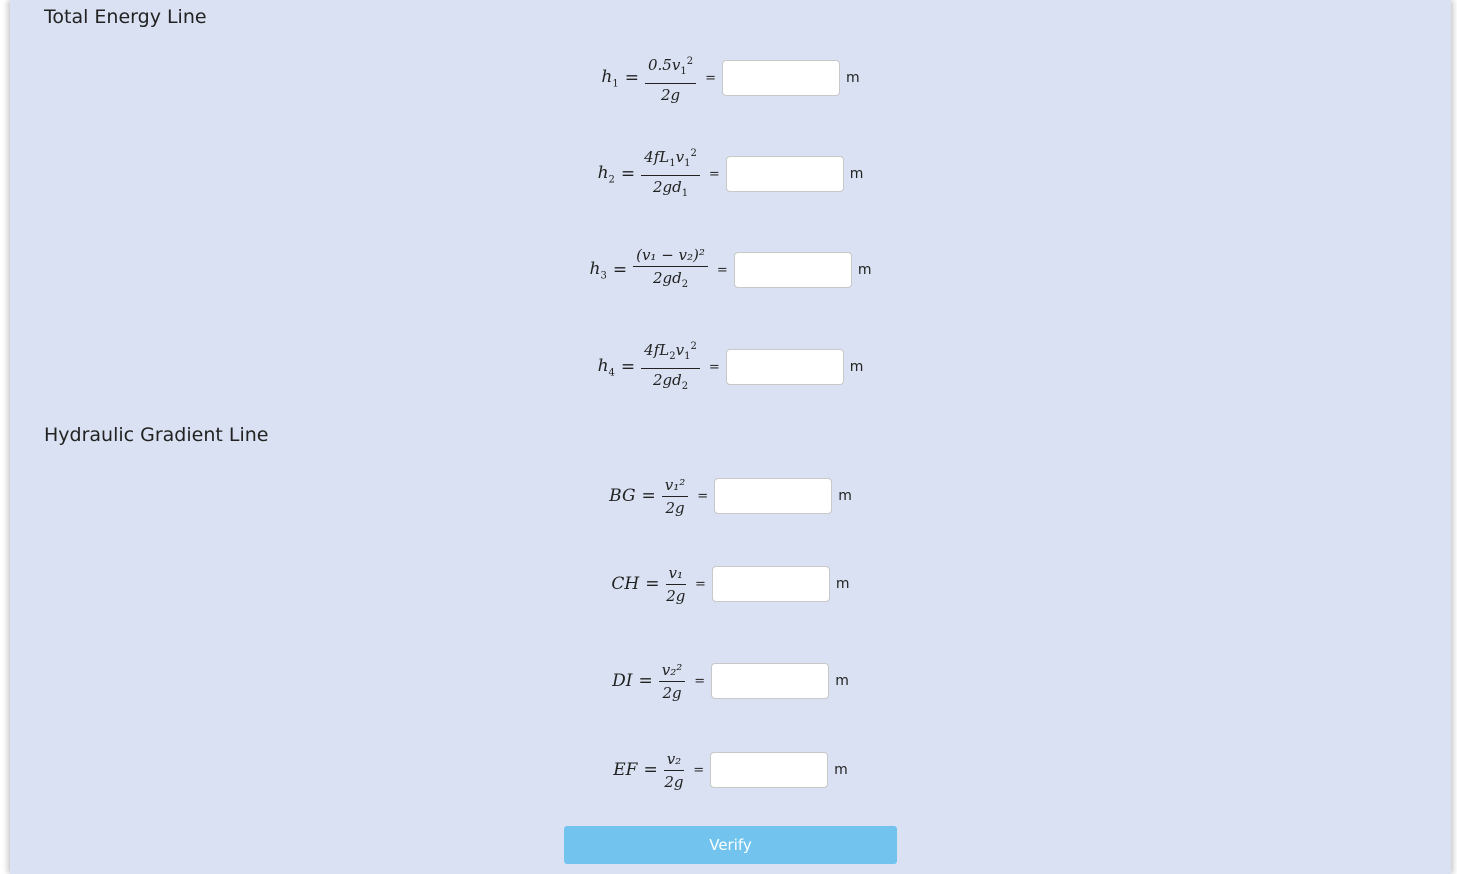  I want to click on ef-fraction: v₂ 2g, so click(674, 770).